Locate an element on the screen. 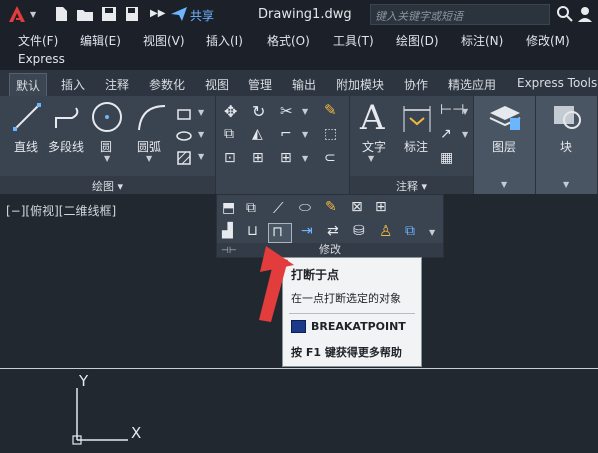  erase-tool-icon: ✎ is located at coordinates (330, 110).